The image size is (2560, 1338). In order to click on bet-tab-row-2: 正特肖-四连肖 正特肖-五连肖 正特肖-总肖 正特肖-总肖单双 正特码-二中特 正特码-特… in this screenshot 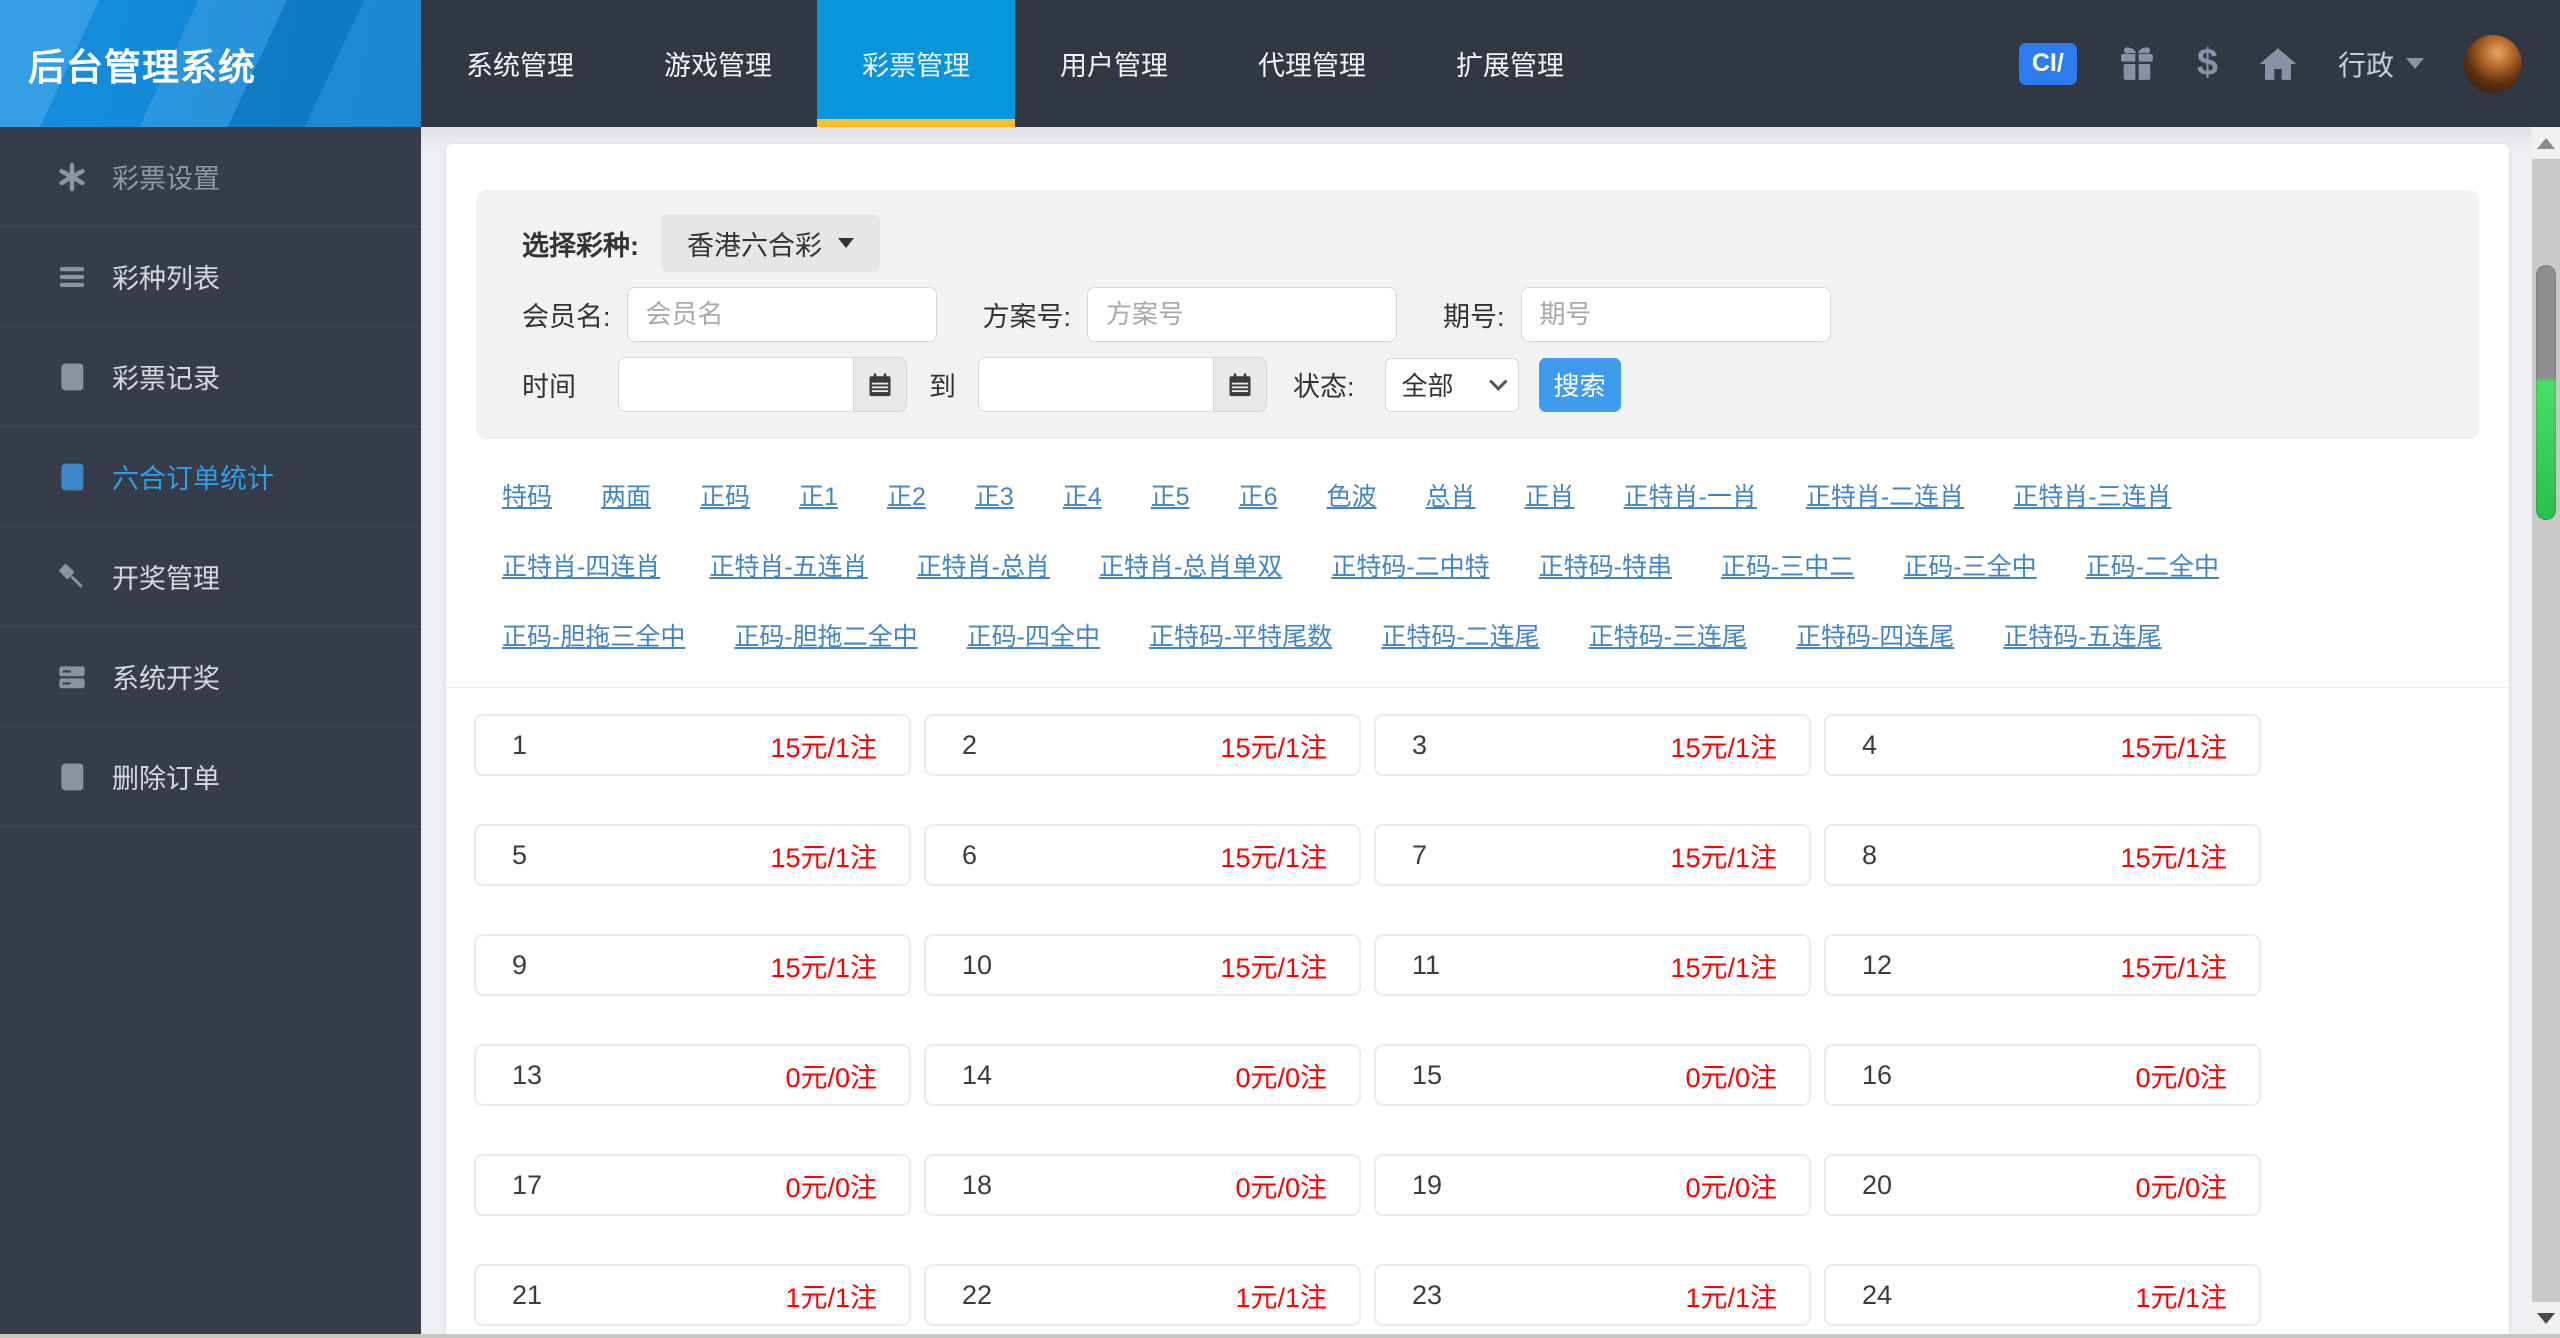, I will do `click(1477, 565)`.